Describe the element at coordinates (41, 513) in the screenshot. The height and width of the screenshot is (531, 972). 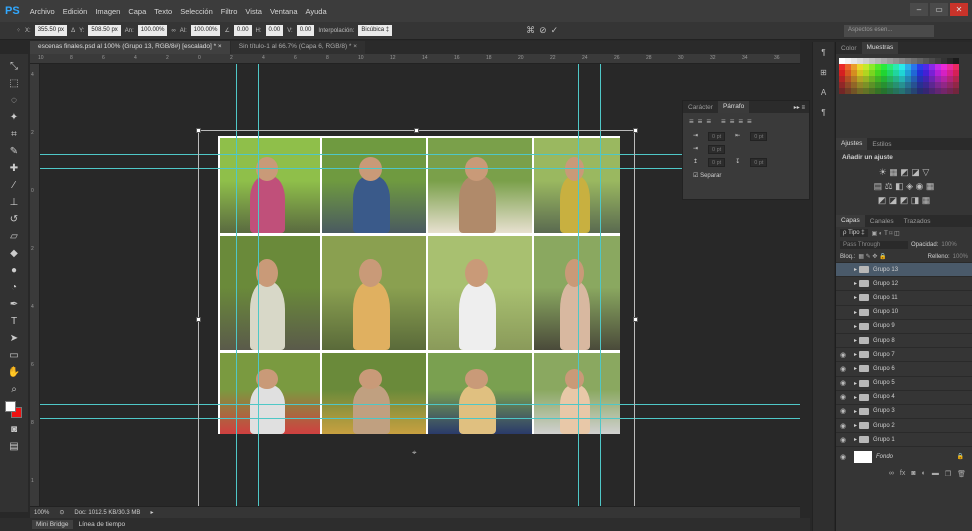
I see `zoom-level: 100%` at that location.